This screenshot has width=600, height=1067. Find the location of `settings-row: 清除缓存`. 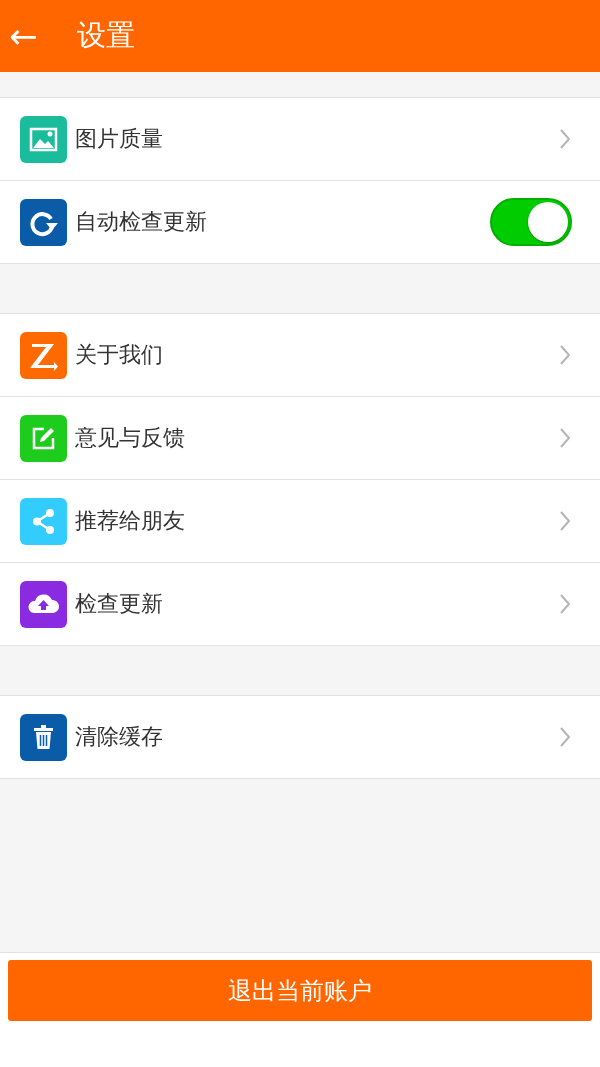

settings-row: 清除缓存 is located at coordinates (300, 737).